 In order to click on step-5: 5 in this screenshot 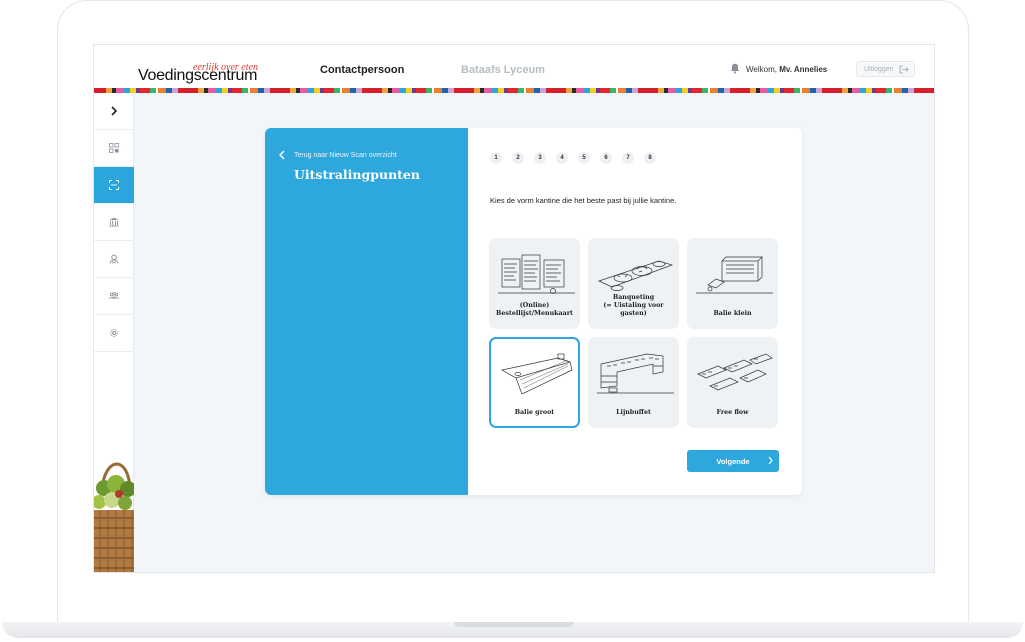, I will do `click(584, 158)`.